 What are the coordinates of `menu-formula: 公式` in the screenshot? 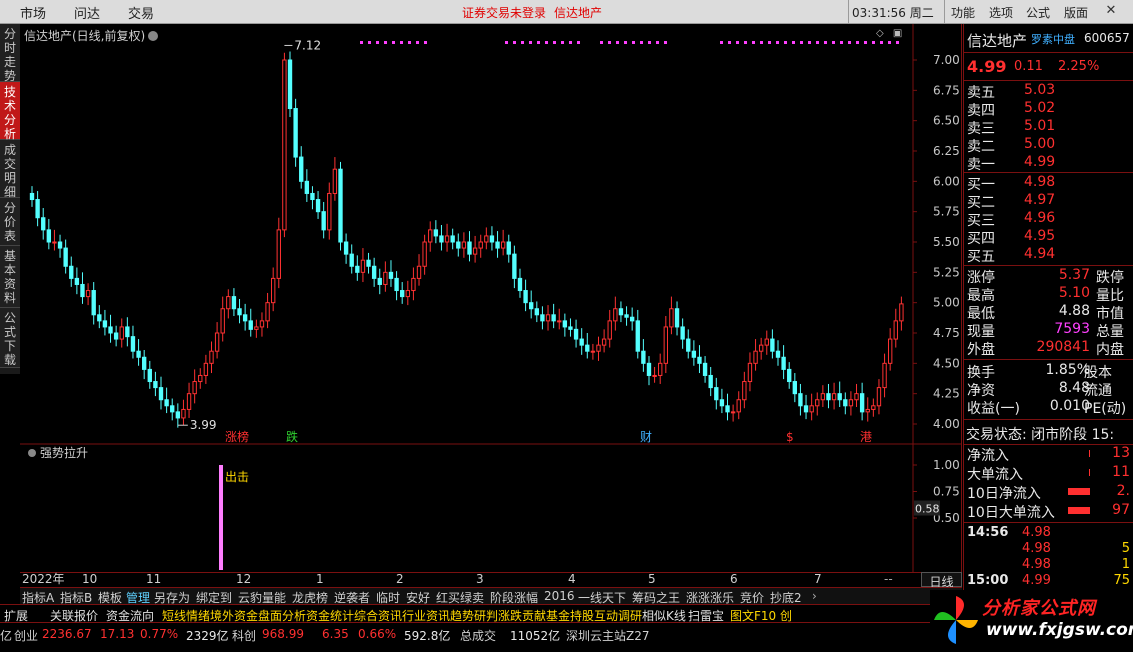 It's located at (1038, 12).